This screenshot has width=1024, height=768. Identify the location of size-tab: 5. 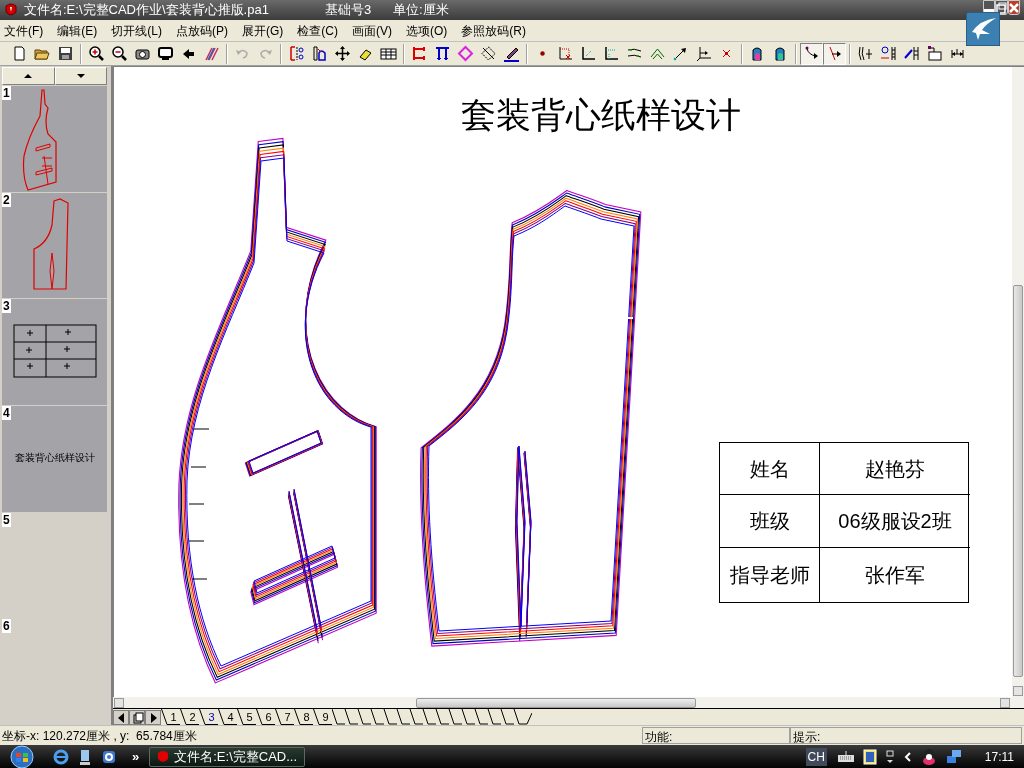
(246, 717).